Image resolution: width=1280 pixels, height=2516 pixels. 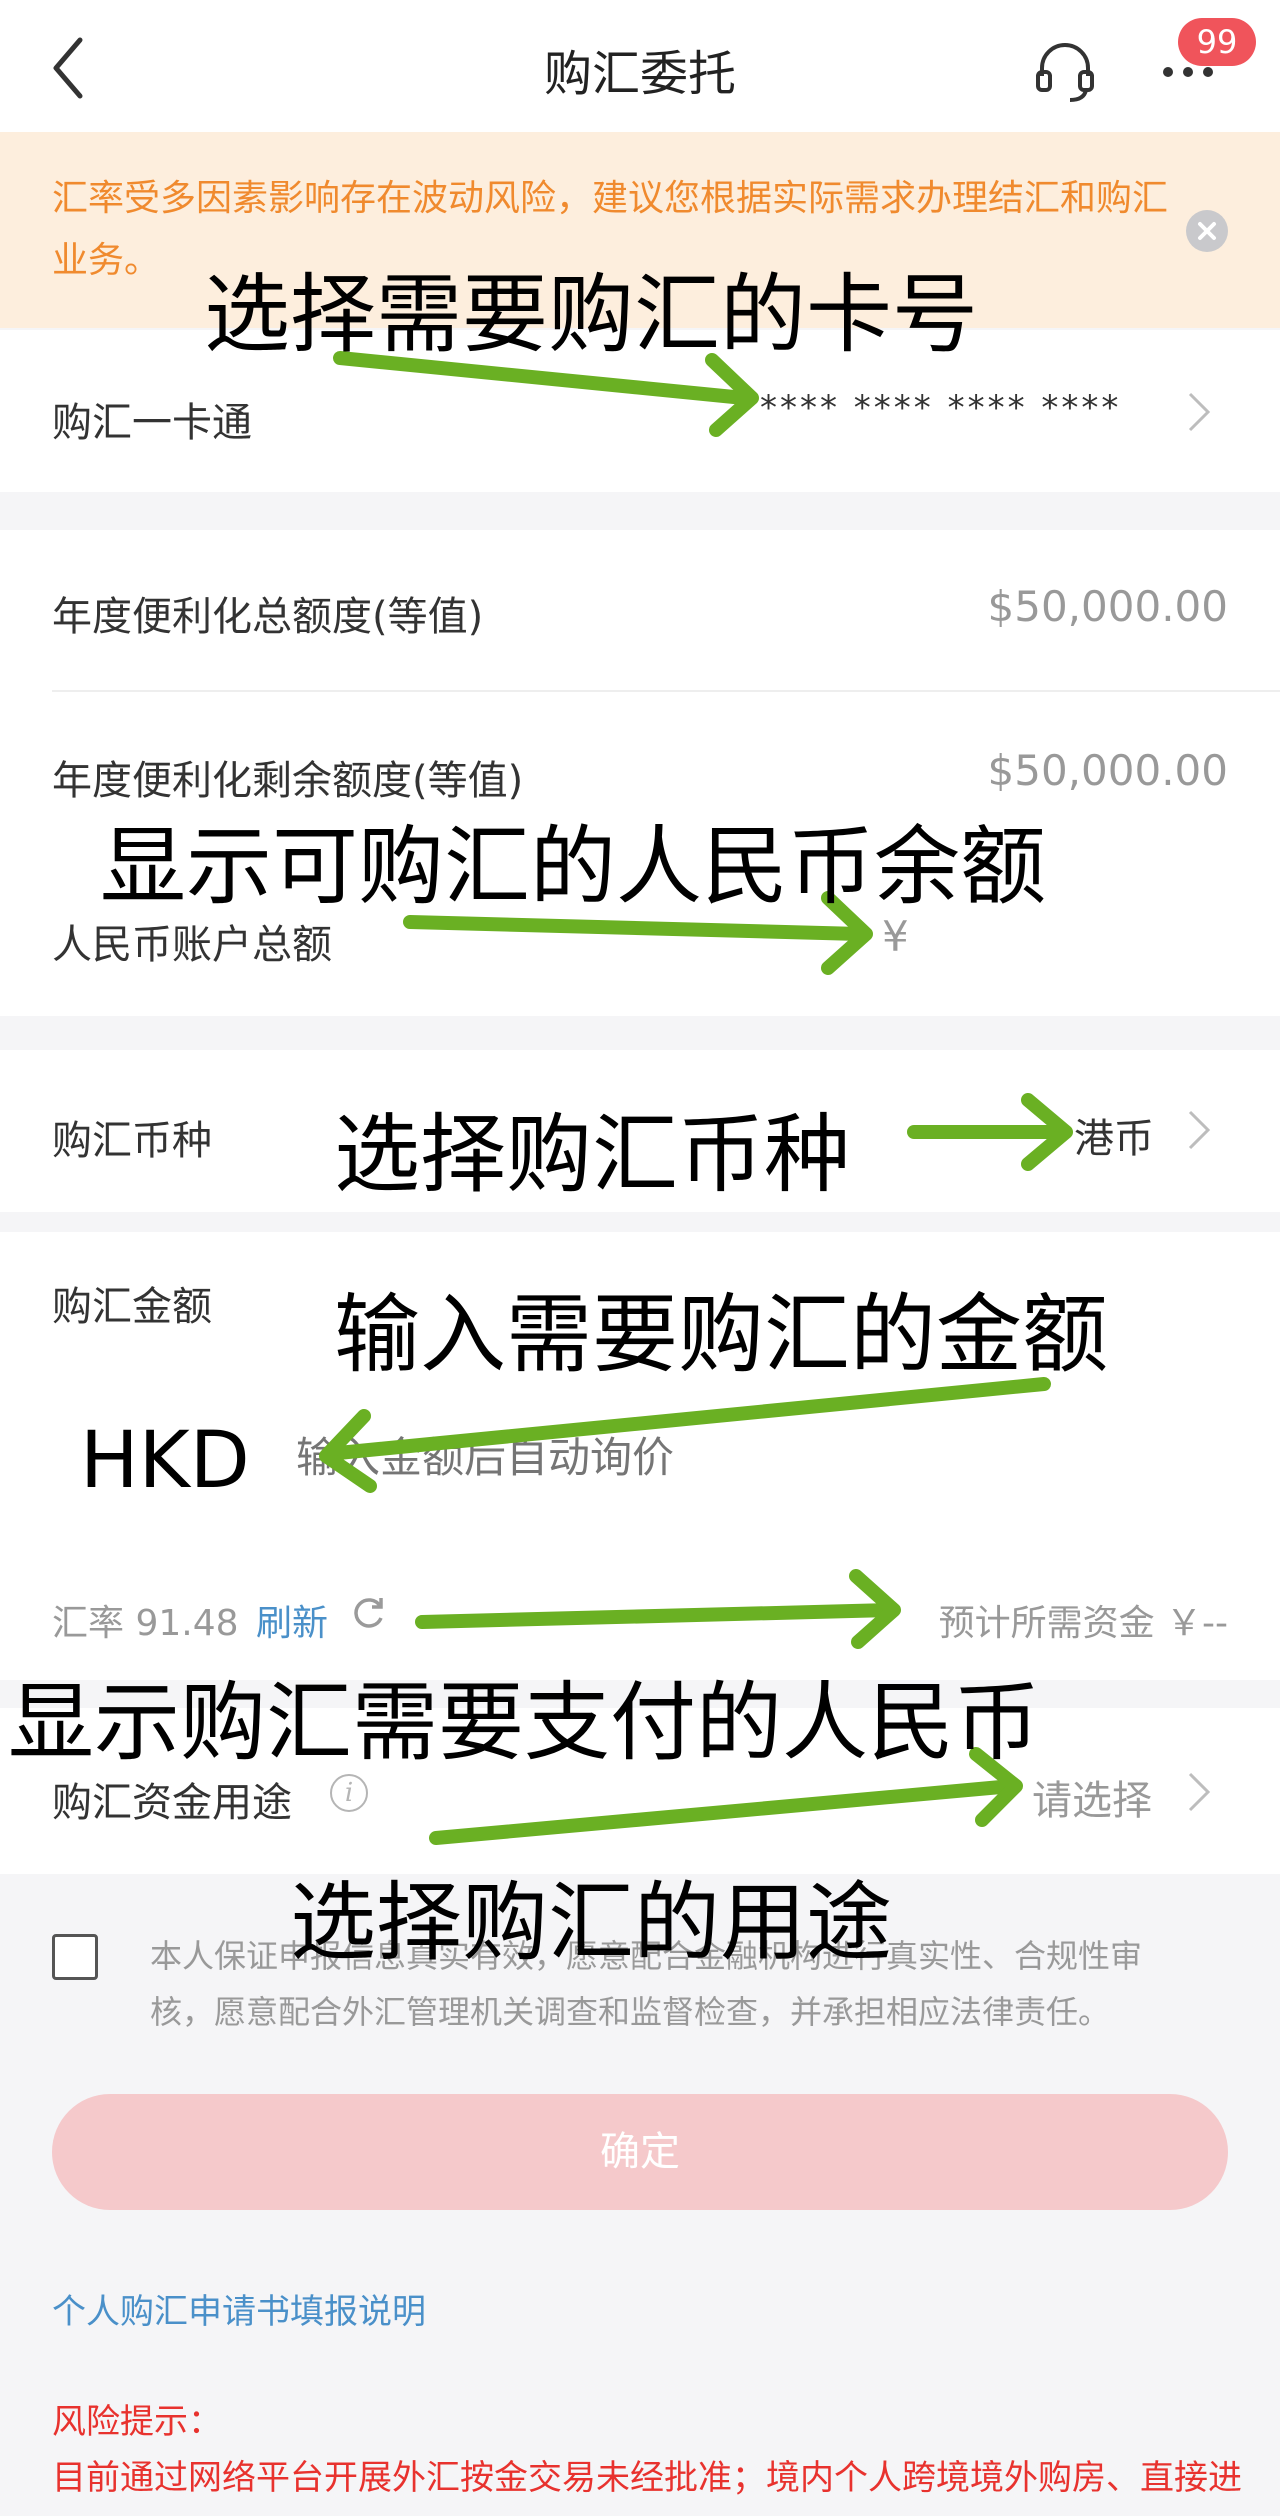 What do you see at coordinates (640, 2152) in the screenshot?
I see `confirm-button: 确定` at bounding box center [640, 2152].